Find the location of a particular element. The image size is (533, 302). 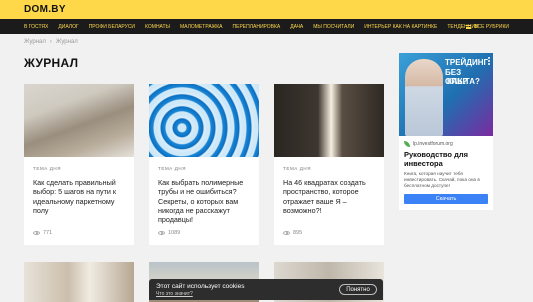

ad-person-image is located at coordinates (424, 97).